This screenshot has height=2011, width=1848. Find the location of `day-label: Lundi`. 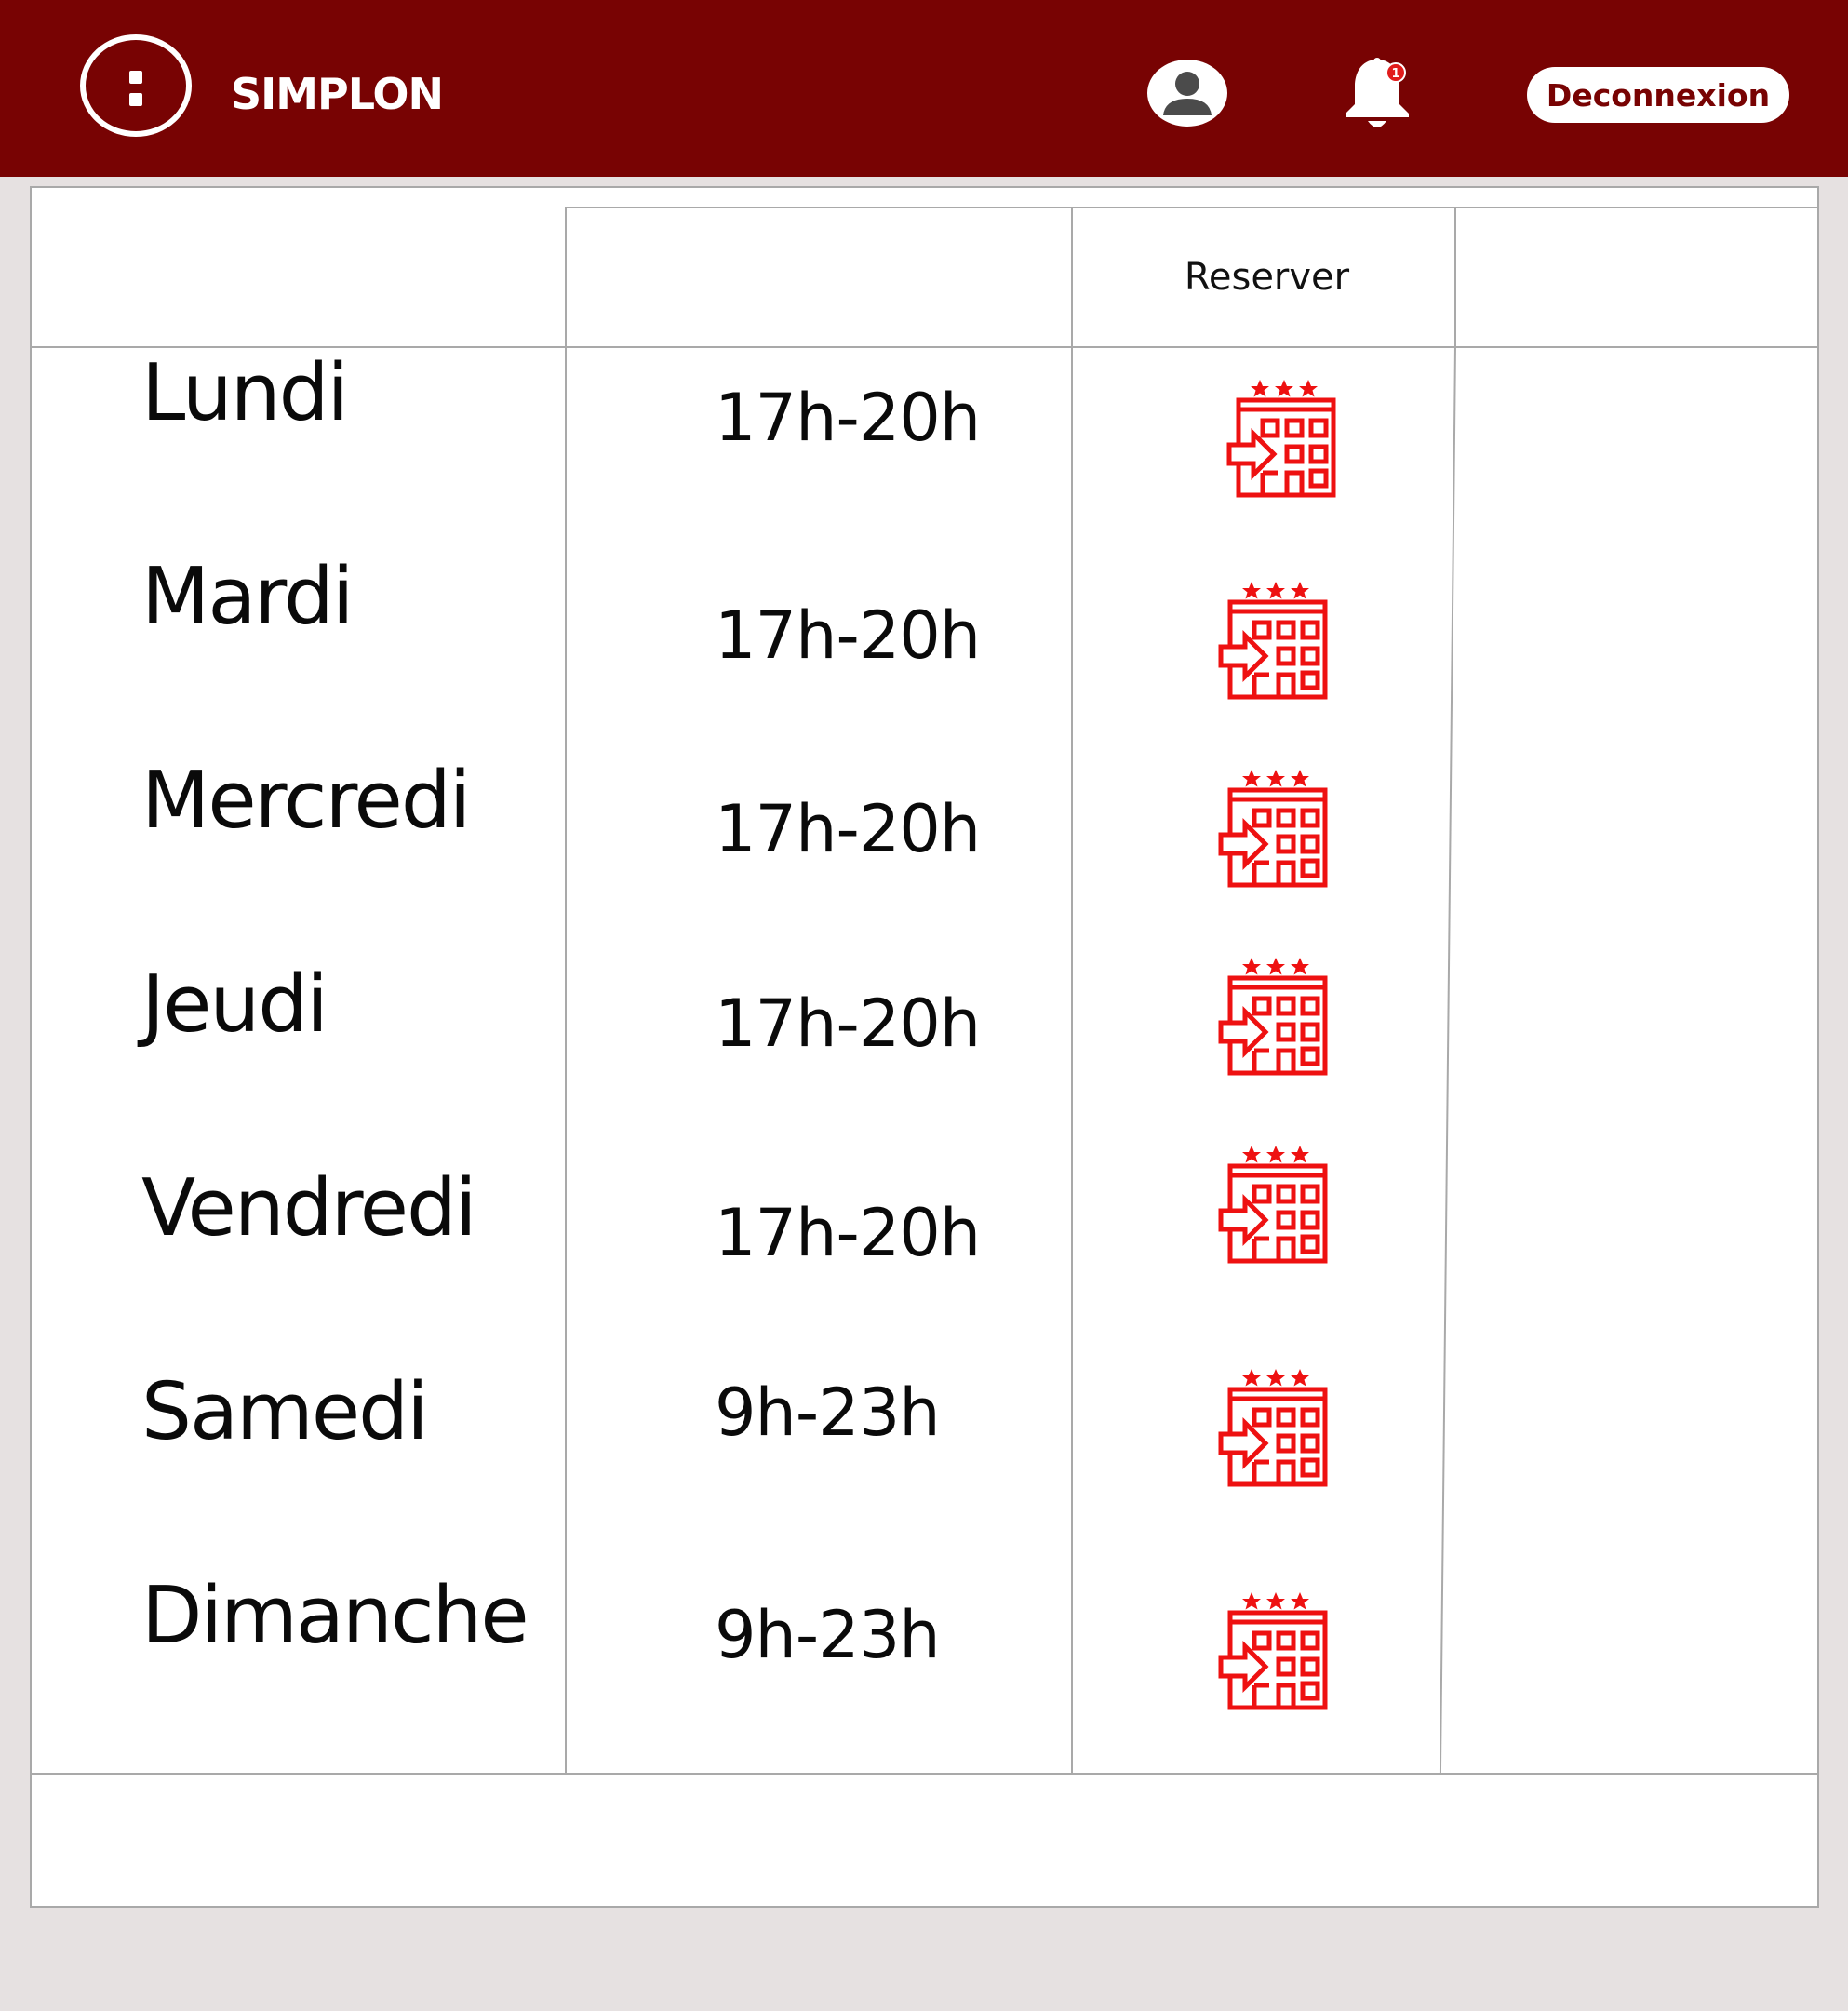

day-label: Lundi is located at coordinates (245, 393).